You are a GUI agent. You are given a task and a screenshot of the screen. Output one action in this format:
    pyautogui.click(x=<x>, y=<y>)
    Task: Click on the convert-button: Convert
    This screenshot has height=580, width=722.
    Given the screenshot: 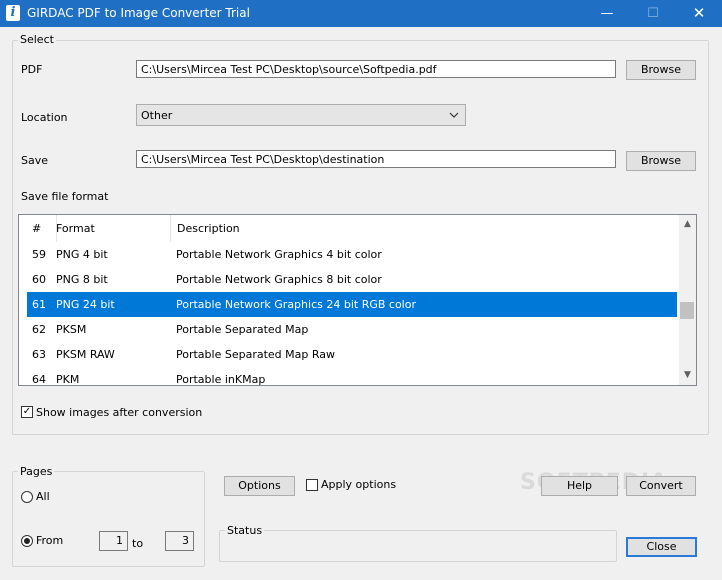 What is the action you would take?
    pyautogui.click(x=661, y=486)
    